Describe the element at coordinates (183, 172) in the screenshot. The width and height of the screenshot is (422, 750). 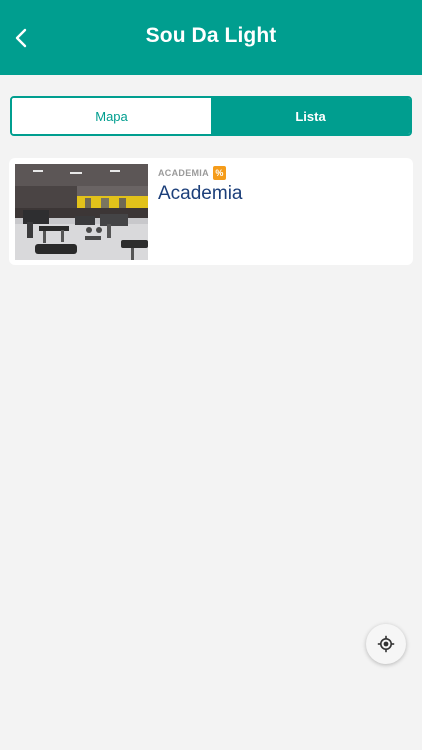
I see `category-label: ACADEMIA` at that location.